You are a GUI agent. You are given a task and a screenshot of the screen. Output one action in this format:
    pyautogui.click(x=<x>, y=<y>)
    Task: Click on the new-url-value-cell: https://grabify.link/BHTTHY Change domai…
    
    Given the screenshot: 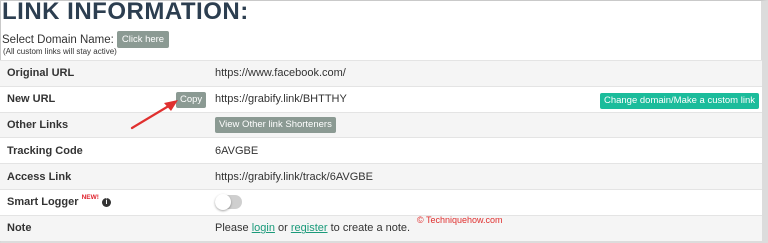 What is the action you would take?
    pyautogui.click(x=485, y=99)
    